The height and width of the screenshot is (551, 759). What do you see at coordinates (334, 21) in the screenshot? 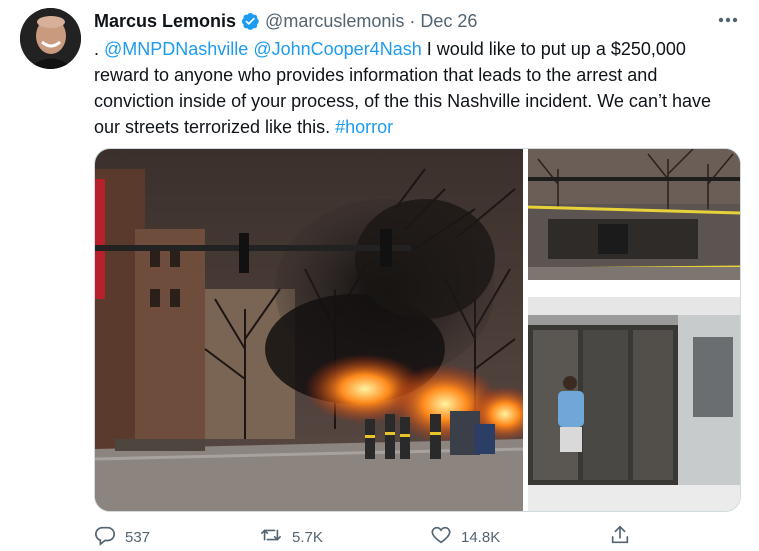
I see `author-handle: @marcuslemonis` at bounding box center [334, 21].